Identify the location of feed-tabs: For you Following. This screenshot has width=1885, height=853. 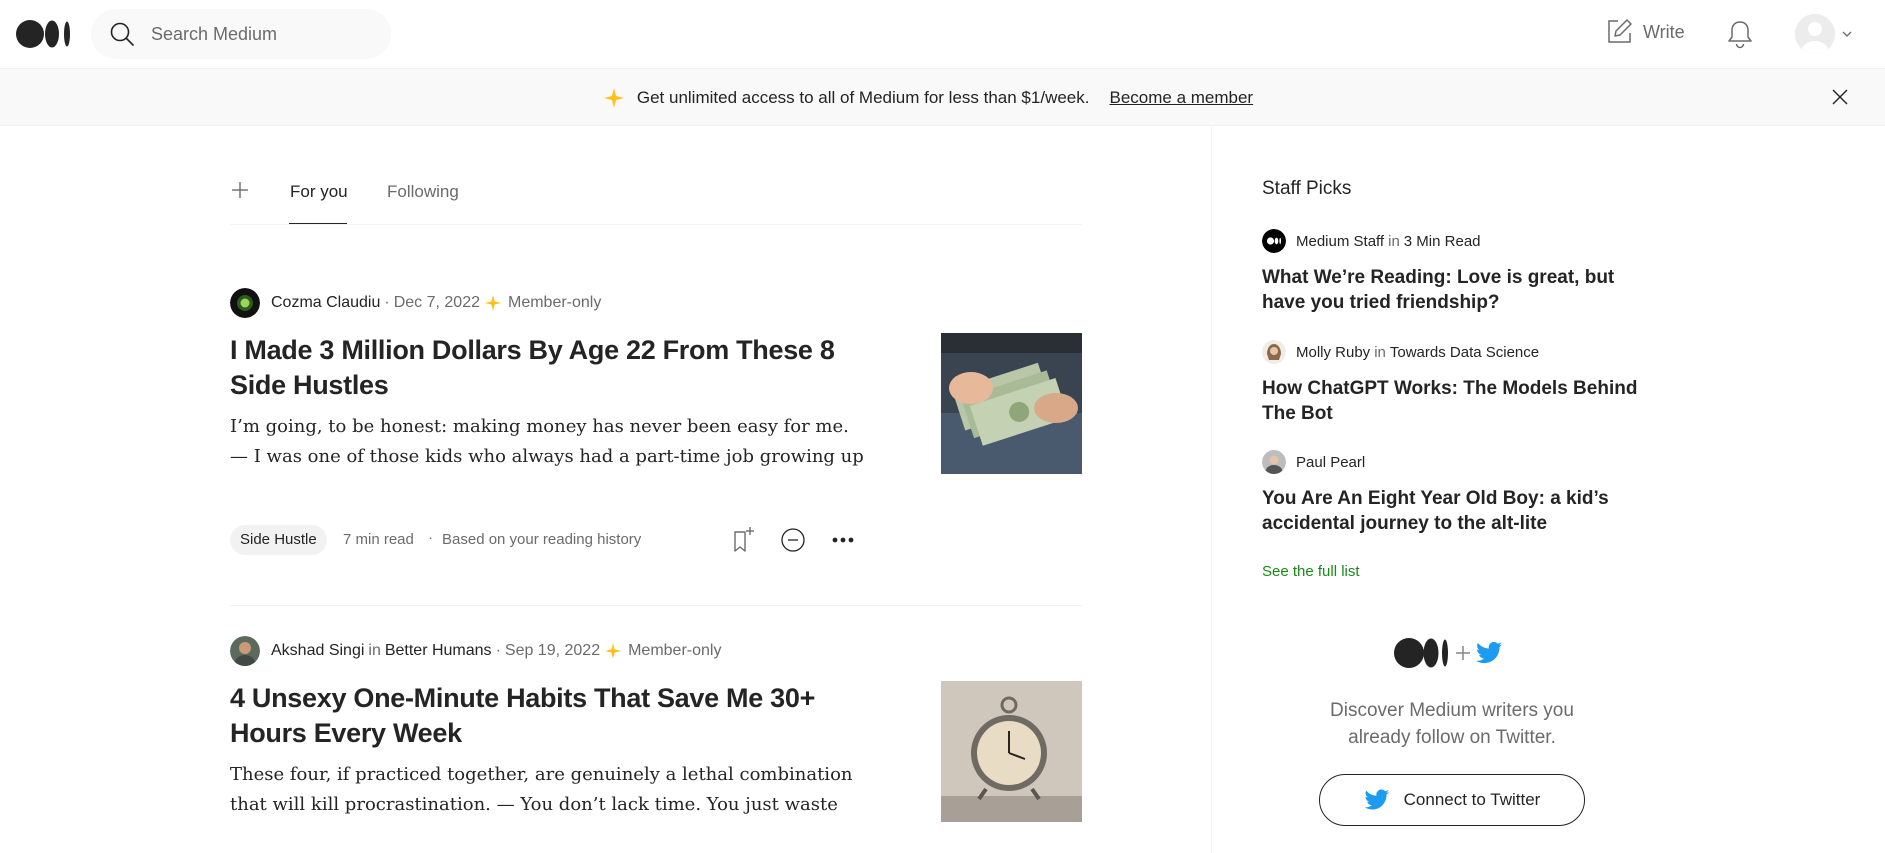
(656, 199).